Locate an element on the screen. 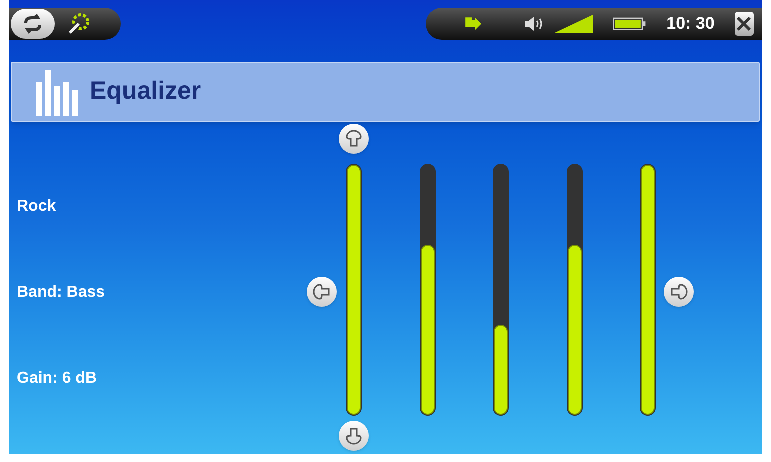 The image size is (771, 462). refresh-icon is located at coordinates (33, 24).